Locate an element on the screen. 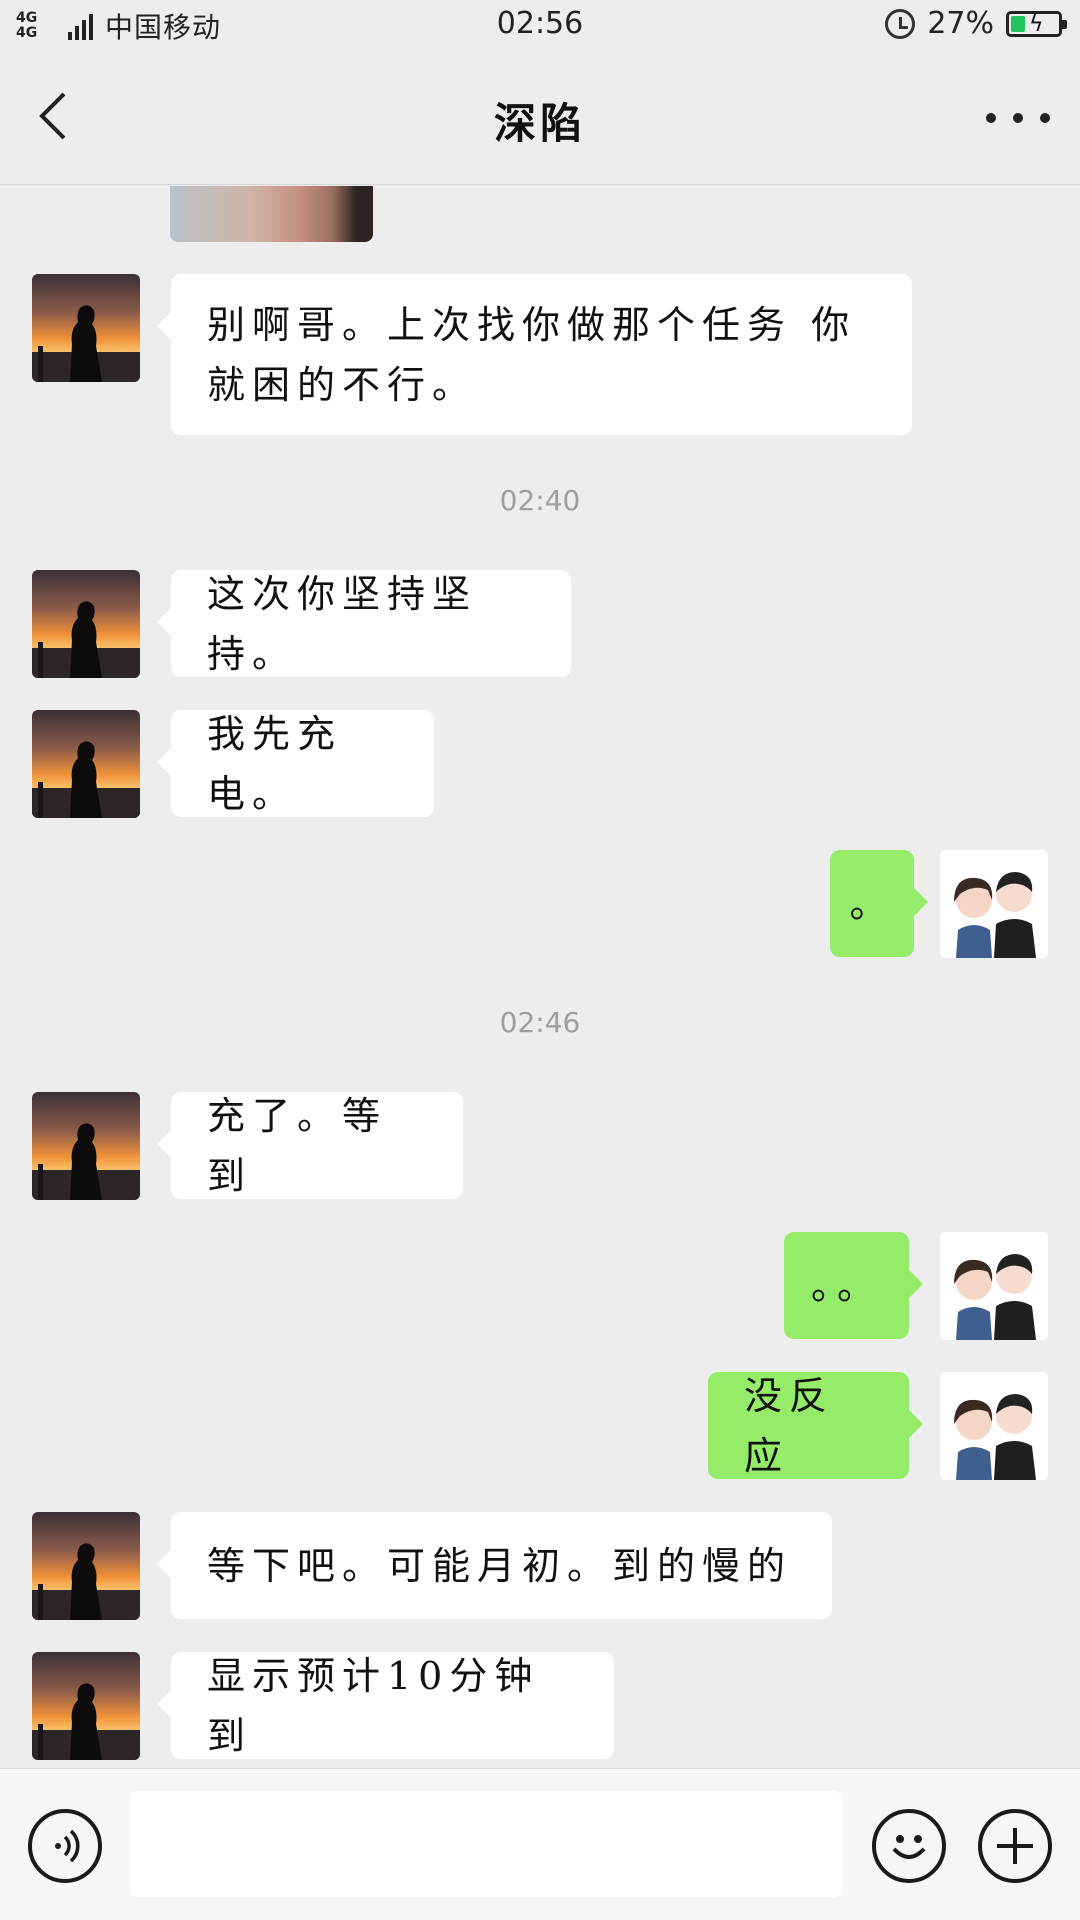  nav-bar: 深陷 is located at coordinates (540, 117).